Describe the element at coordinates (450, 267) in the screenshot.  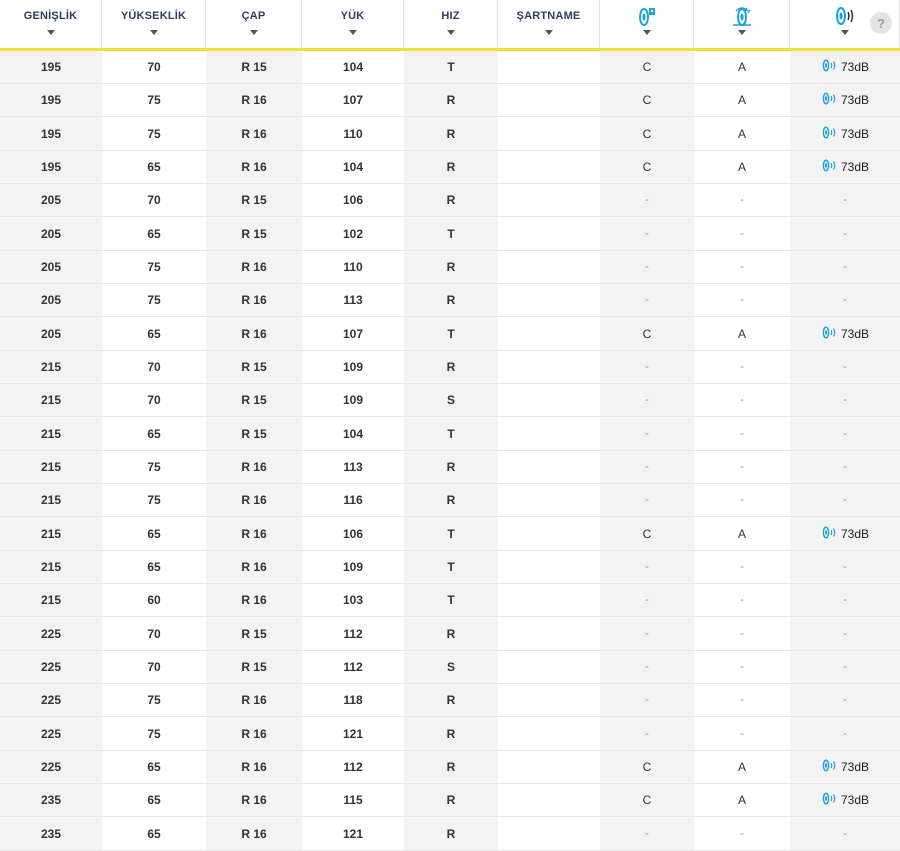
I see `table-row: 205 75 R 16 110 R - - -` at that location.